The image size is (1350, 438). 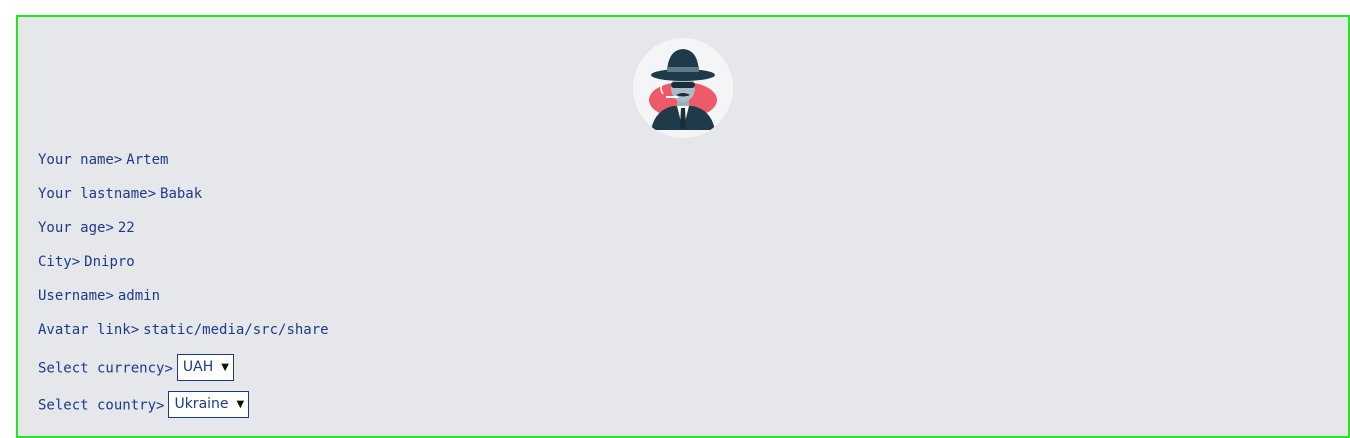 I want to click on field-label: Your name, so click(x=76, y=160).